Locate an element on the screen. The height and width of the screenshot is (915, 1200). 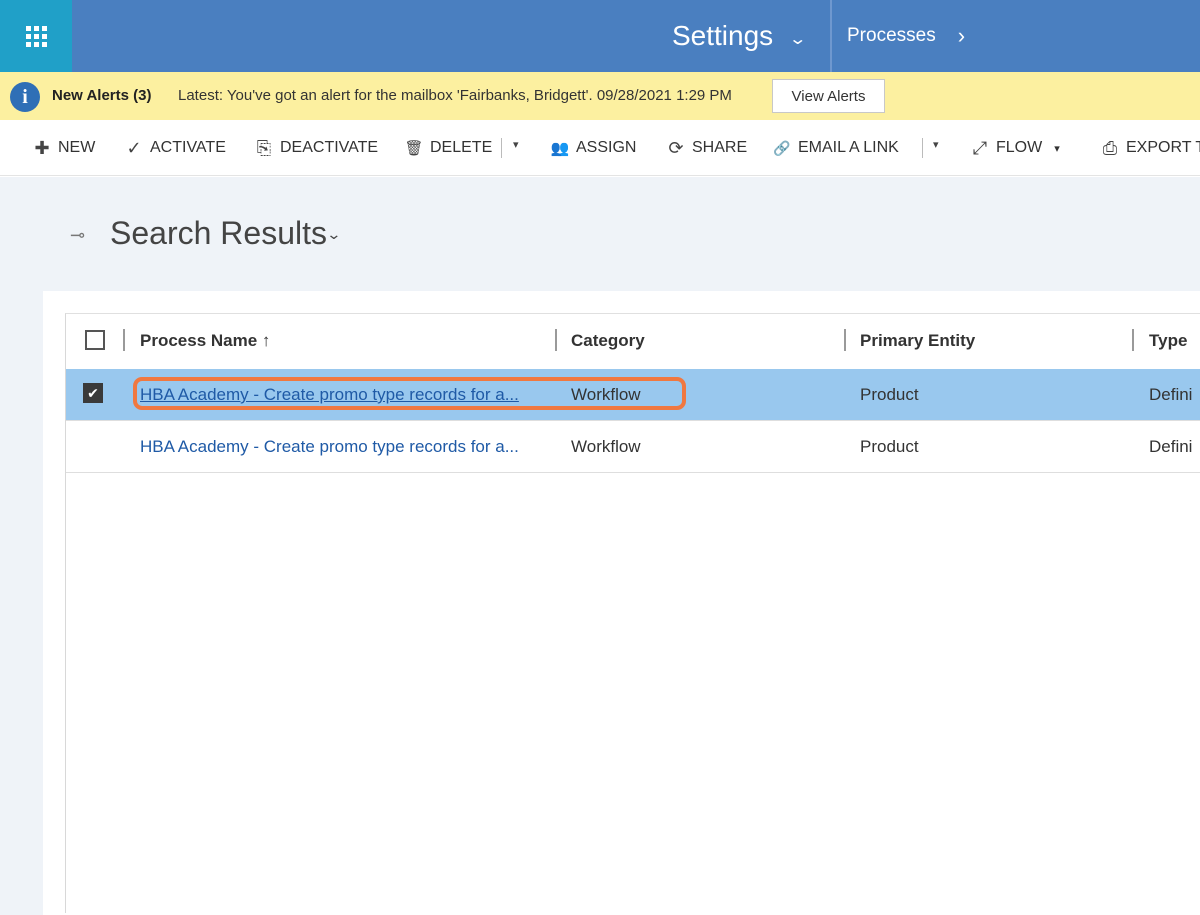
deactivate-icon: ⎘ is located at coordinates (264, 147).